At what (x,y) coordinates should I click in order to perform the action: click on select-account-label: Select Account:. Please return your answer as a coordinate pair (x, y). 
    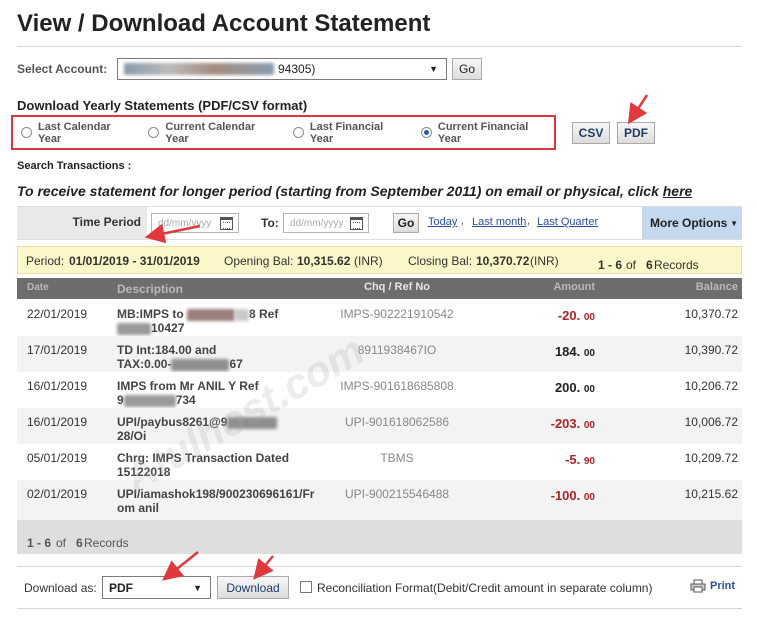
    Looking at the image, I should click on (62, 69).